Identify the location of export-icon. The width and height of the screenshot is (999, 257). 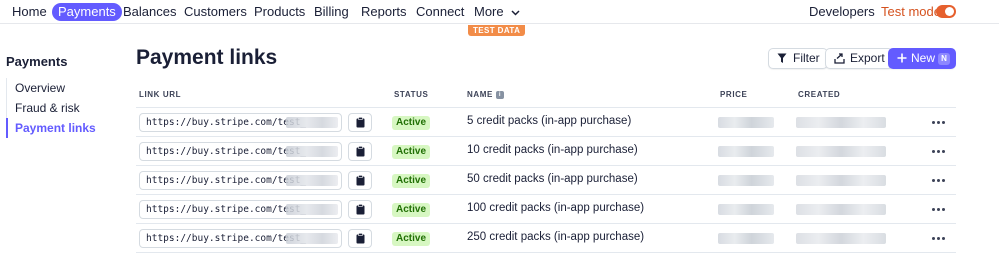
(839, 58).